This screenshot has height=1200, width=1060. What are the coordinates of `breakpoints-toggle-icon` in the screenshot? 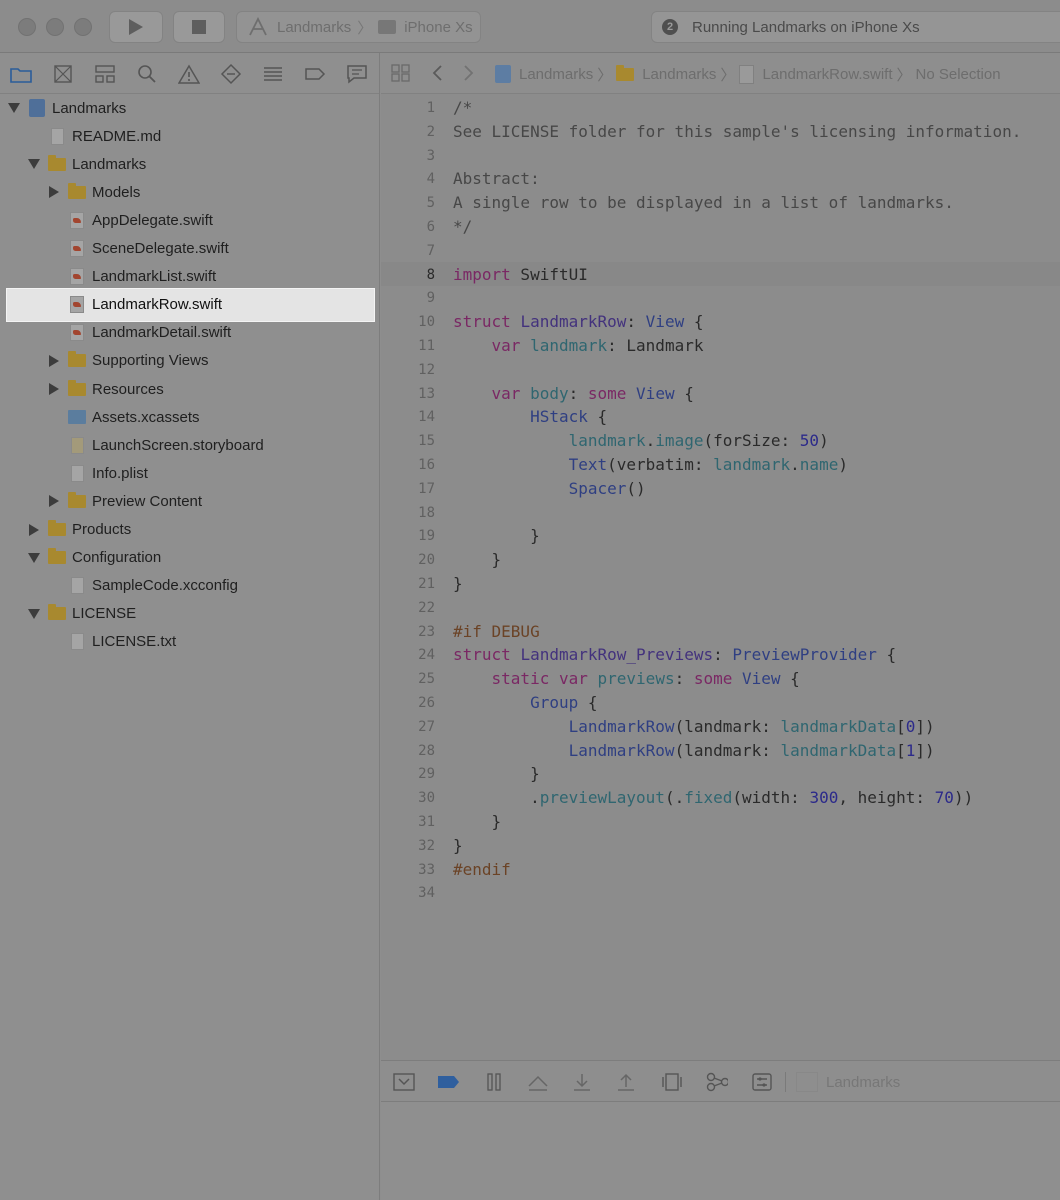 It's located at (448, 1082).